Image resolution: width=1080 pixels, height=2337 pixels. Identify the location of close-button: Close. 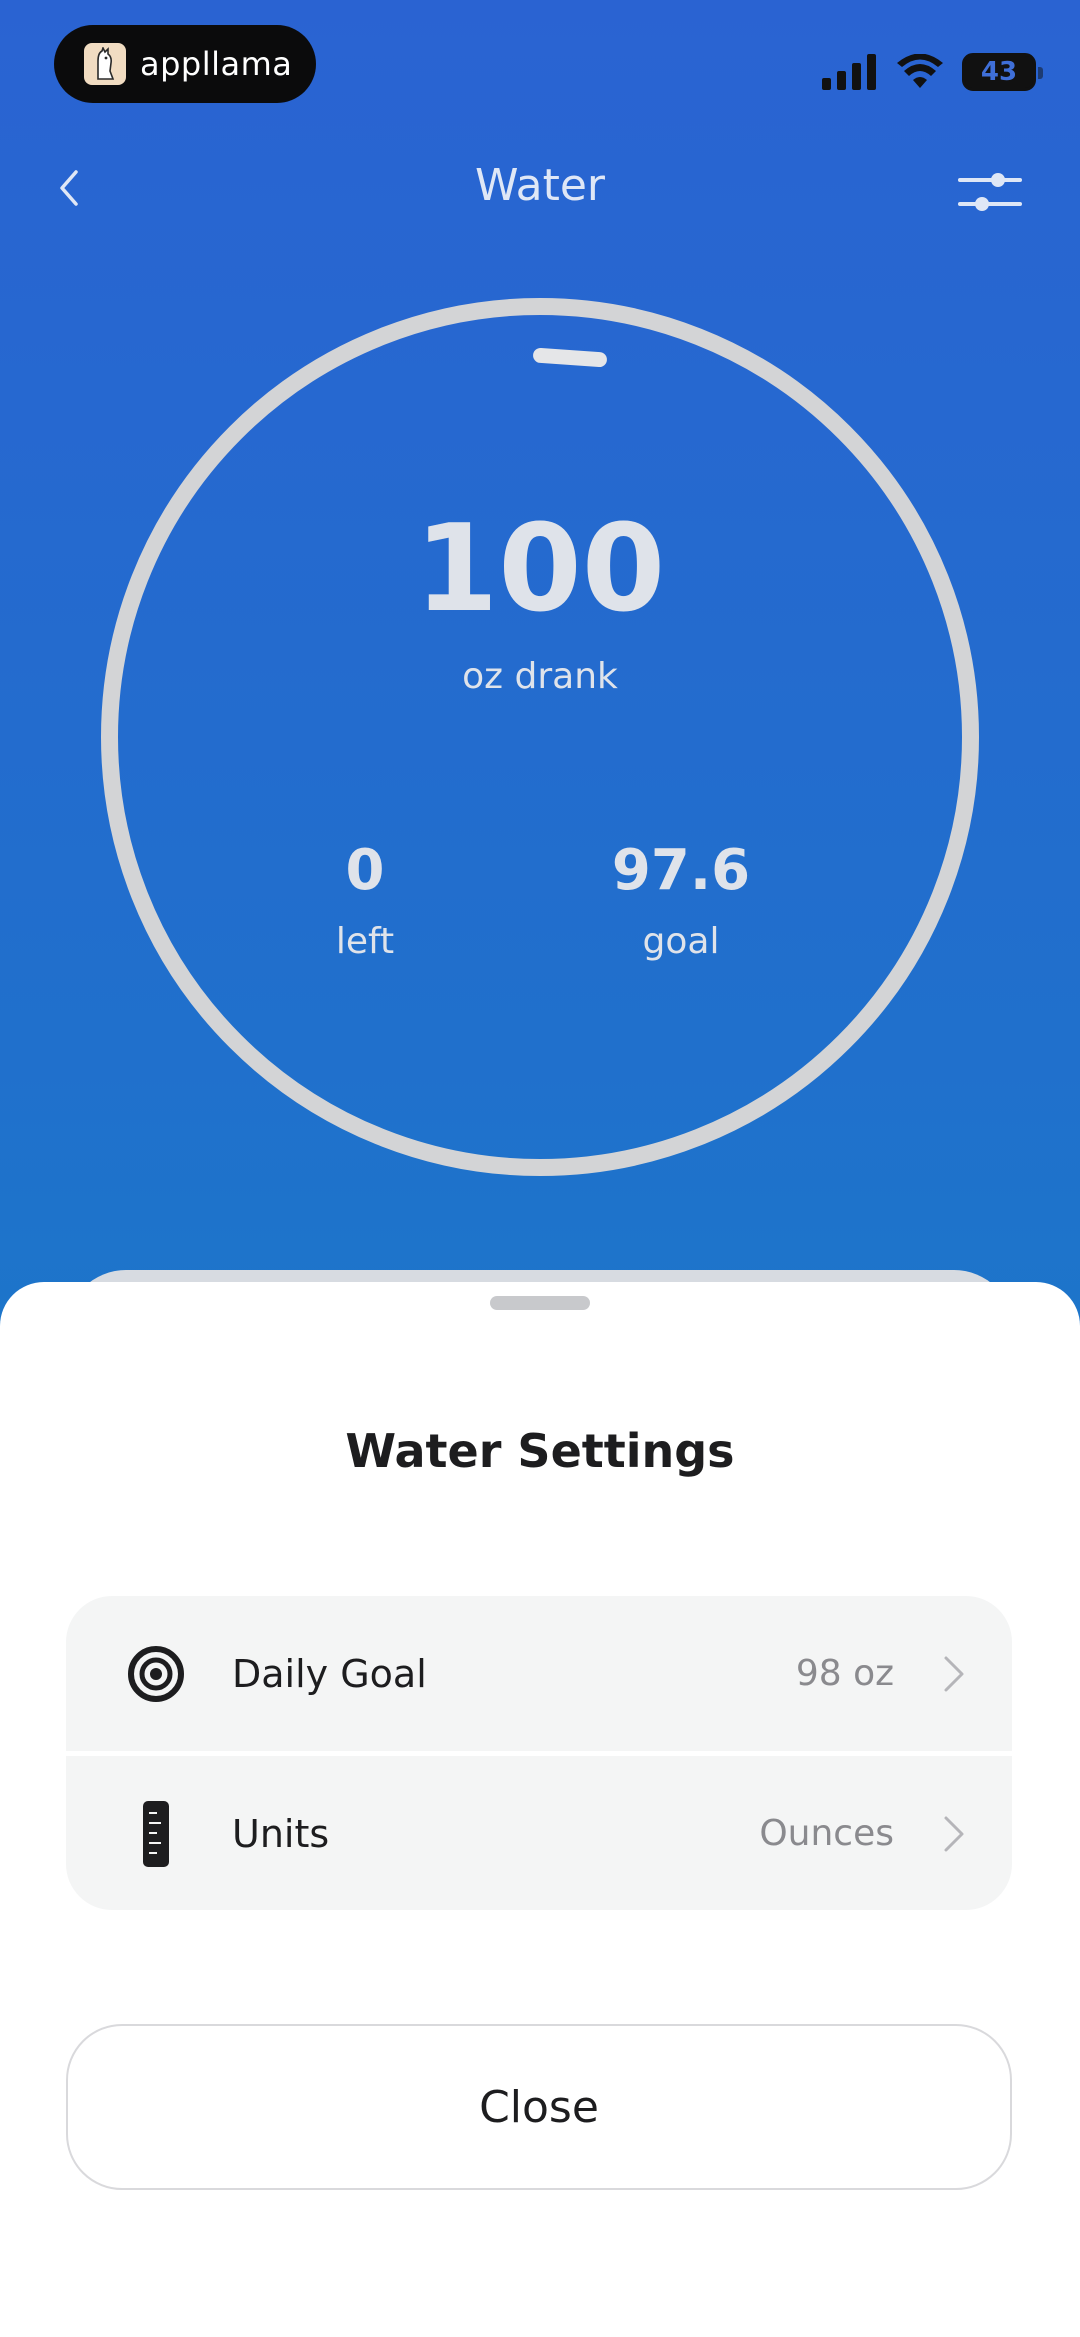
(539, 2107).